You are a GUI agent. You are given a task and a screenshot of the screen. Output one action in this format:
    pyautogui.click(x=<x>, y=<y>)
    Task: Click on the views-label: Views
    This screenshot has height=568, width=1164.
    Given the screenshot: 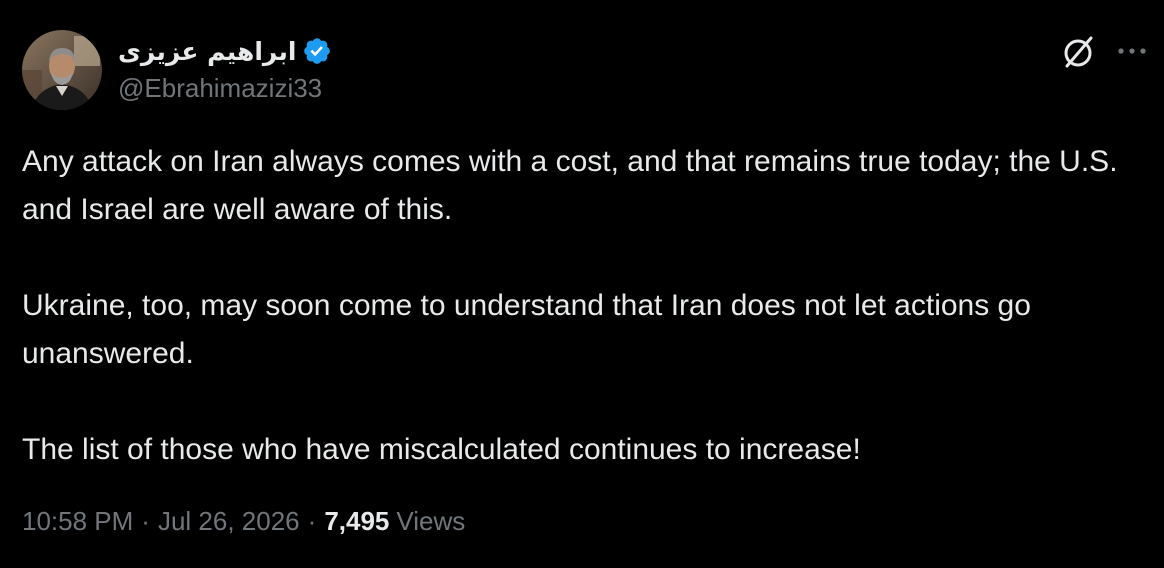 What is the action you would take?
    pyautogui.click(x=431, y=521)
    